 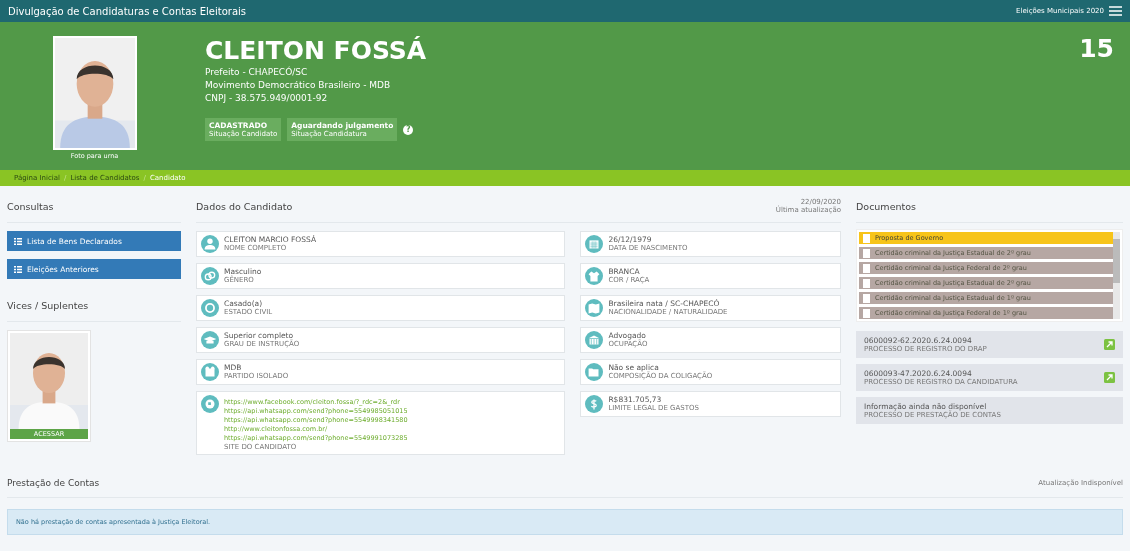 What do you see at coordinates (594, 404) in the screenshot?
I see `dollar-icon` at bounding box center [594, 404].